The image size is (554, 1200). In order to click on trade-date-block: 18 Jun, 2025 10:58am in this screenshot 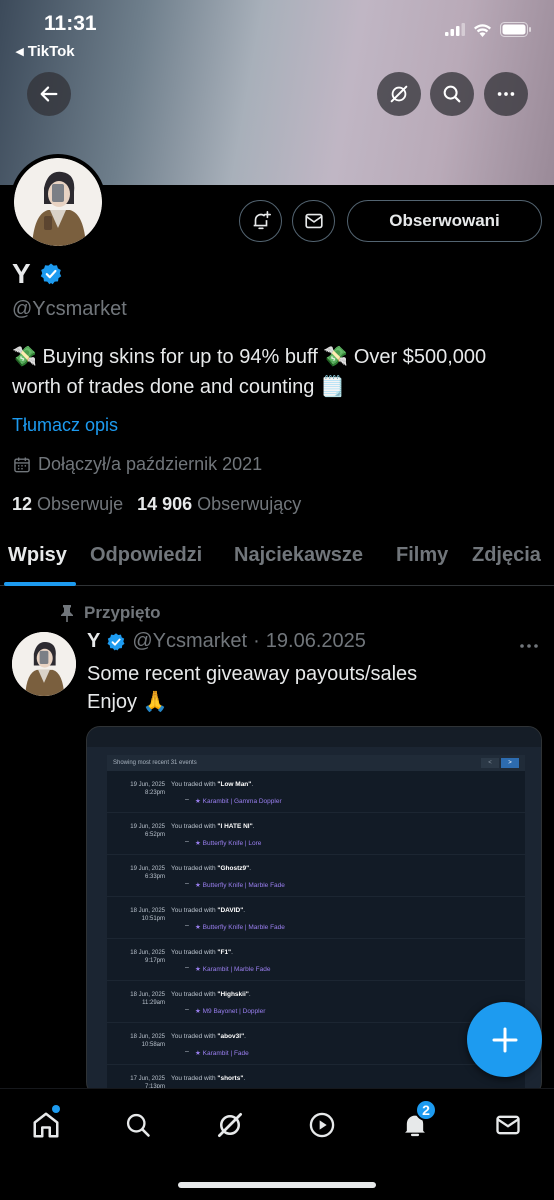, I will do `click(138, 1041)`.